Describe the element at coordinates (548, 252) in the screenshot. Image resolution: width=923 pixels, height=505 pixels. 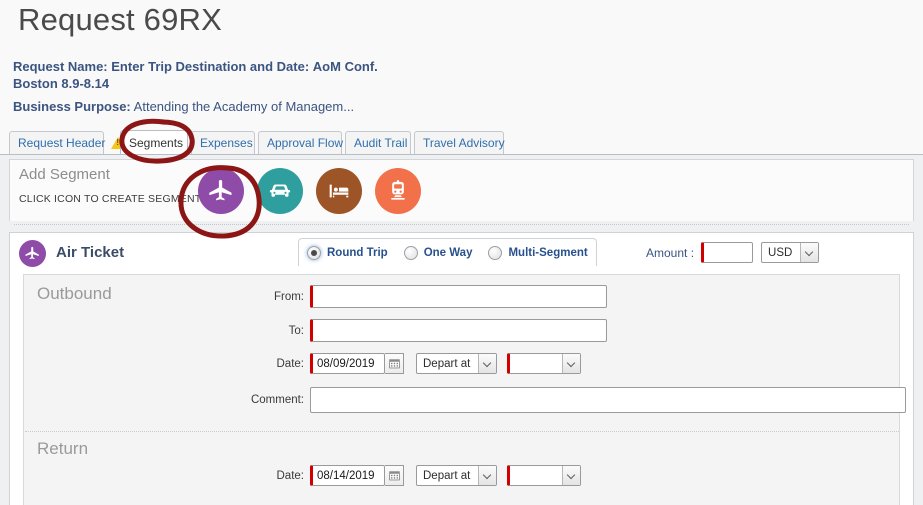
I see `radio-multi-segment-label: Multi-Segment` at that location.